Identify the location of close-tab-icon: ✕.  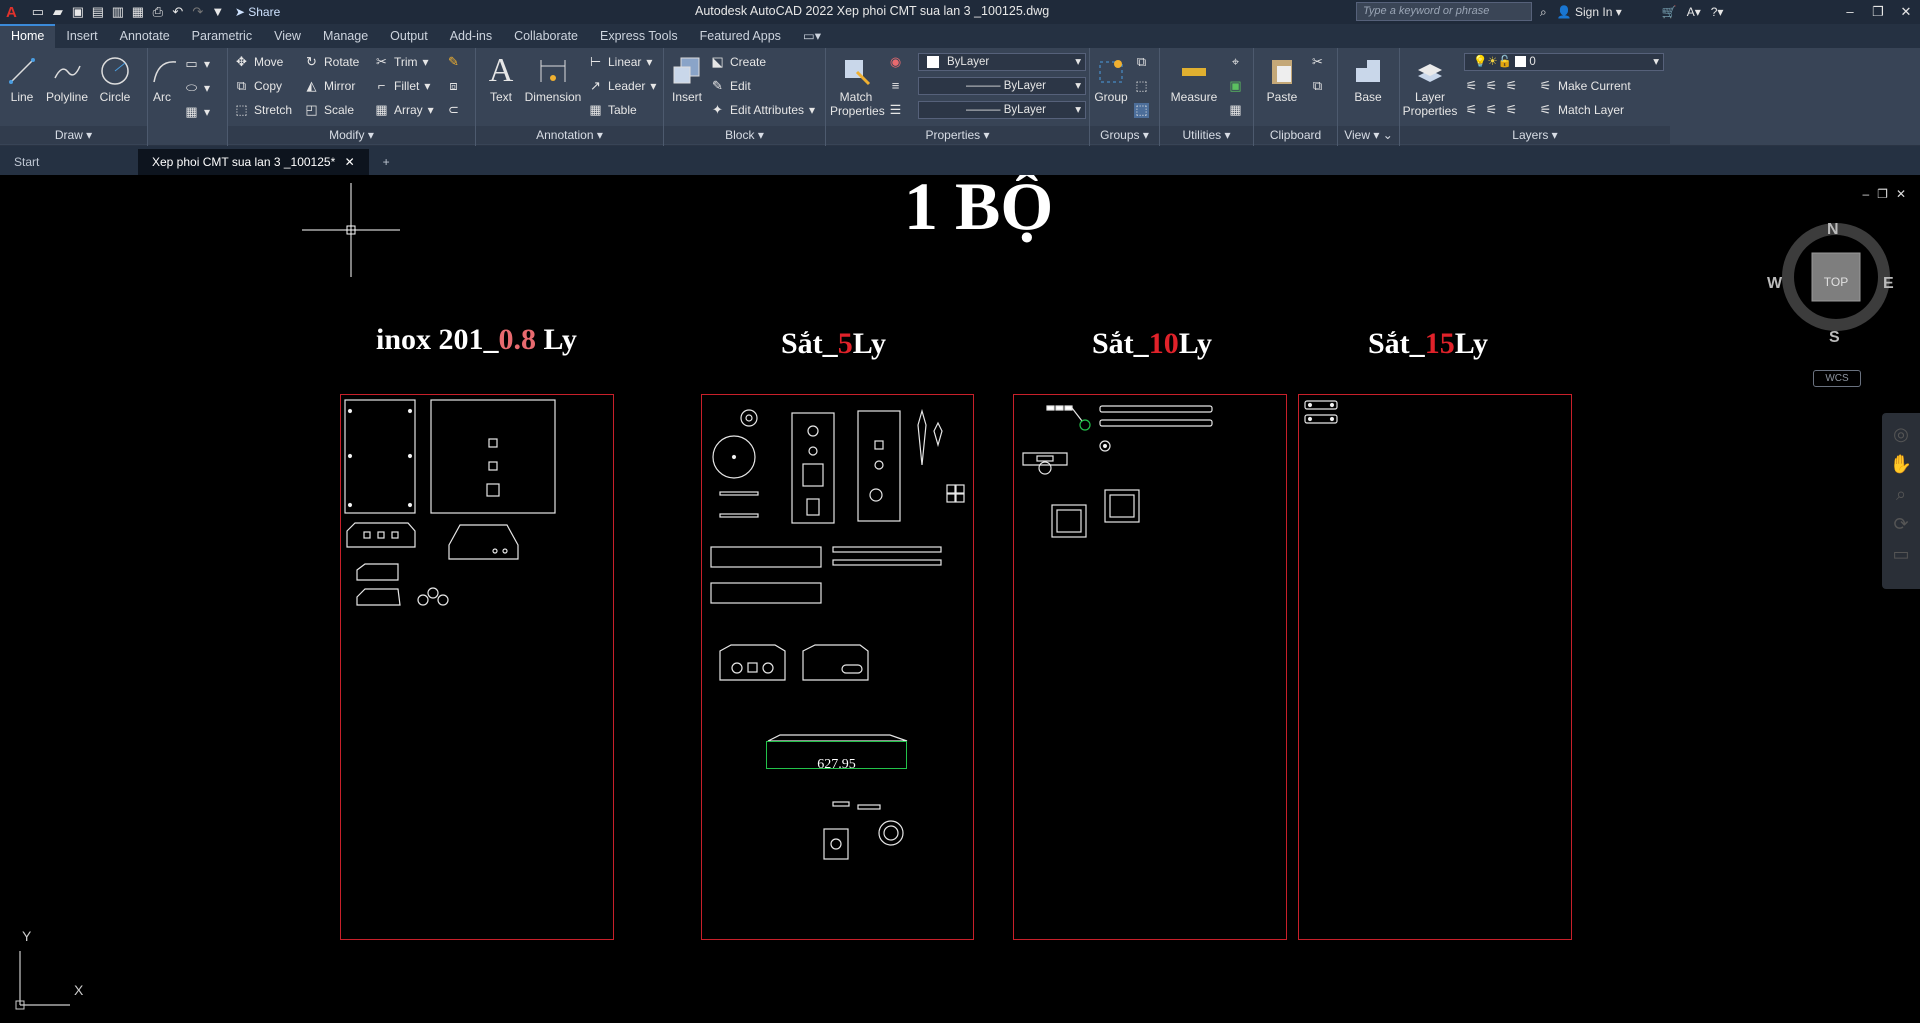
(350, 162).